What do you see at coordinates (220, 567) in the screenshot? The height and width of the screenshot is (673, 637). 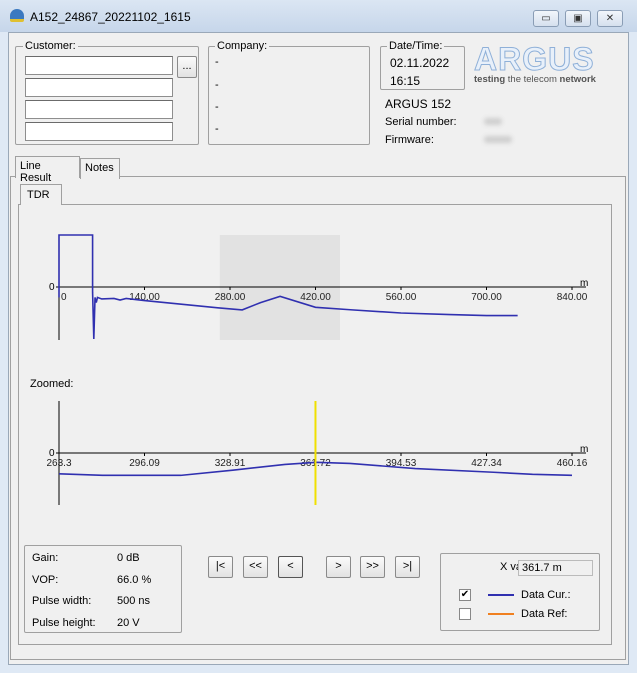 I see `first-button: |<` at bounding box center [220, 567].